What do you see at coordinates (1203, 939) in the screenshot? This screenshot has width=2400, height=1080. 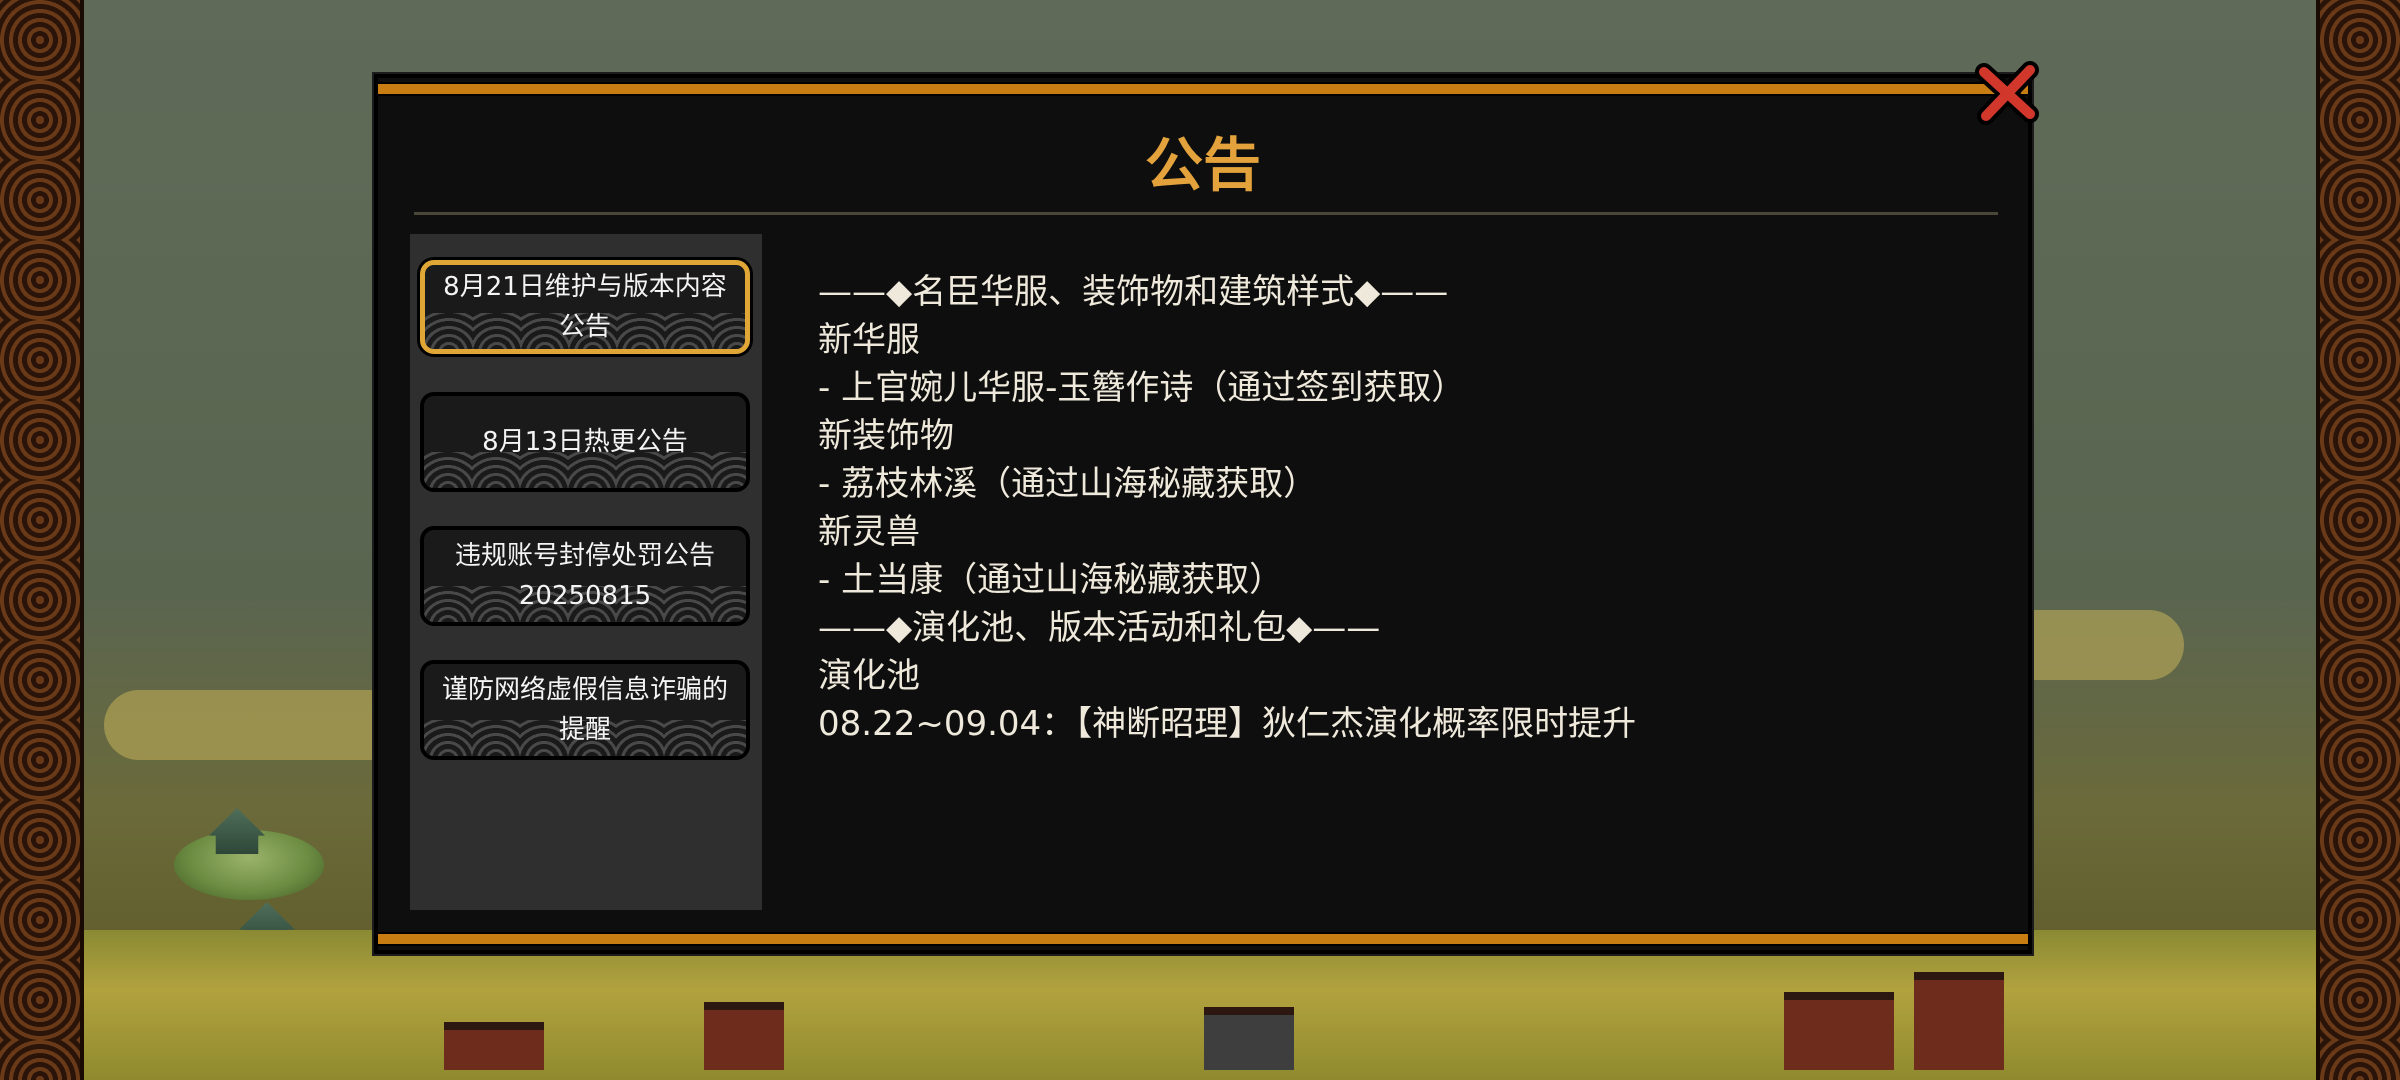 I see `dialog-bottom-bar` at bounding box center [1203, 939].